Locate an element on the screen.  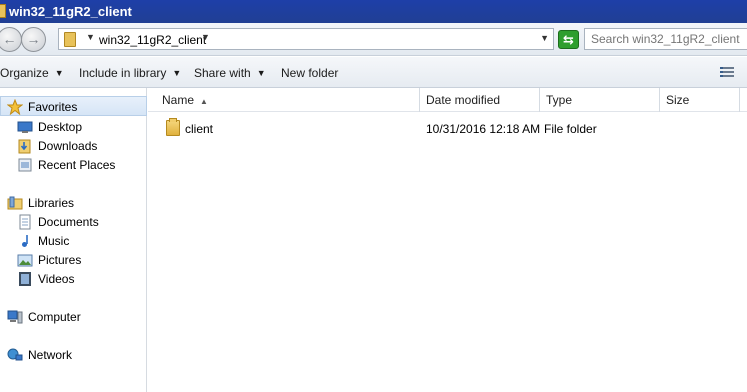
nav-network-label: Network is located at coordinates (50, 355).